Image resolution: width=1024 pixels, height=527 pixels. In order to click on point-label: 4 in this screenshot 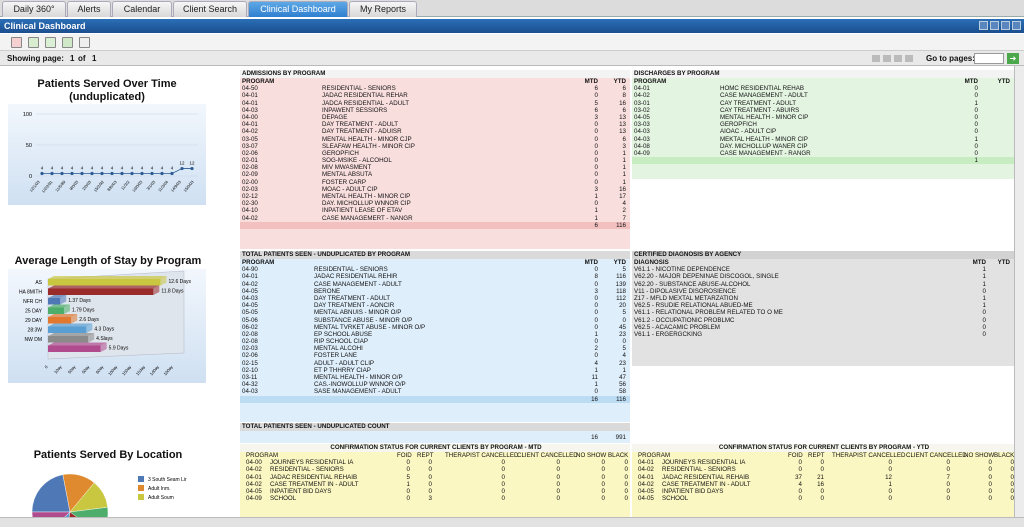, I will do `click(82, 168)`.